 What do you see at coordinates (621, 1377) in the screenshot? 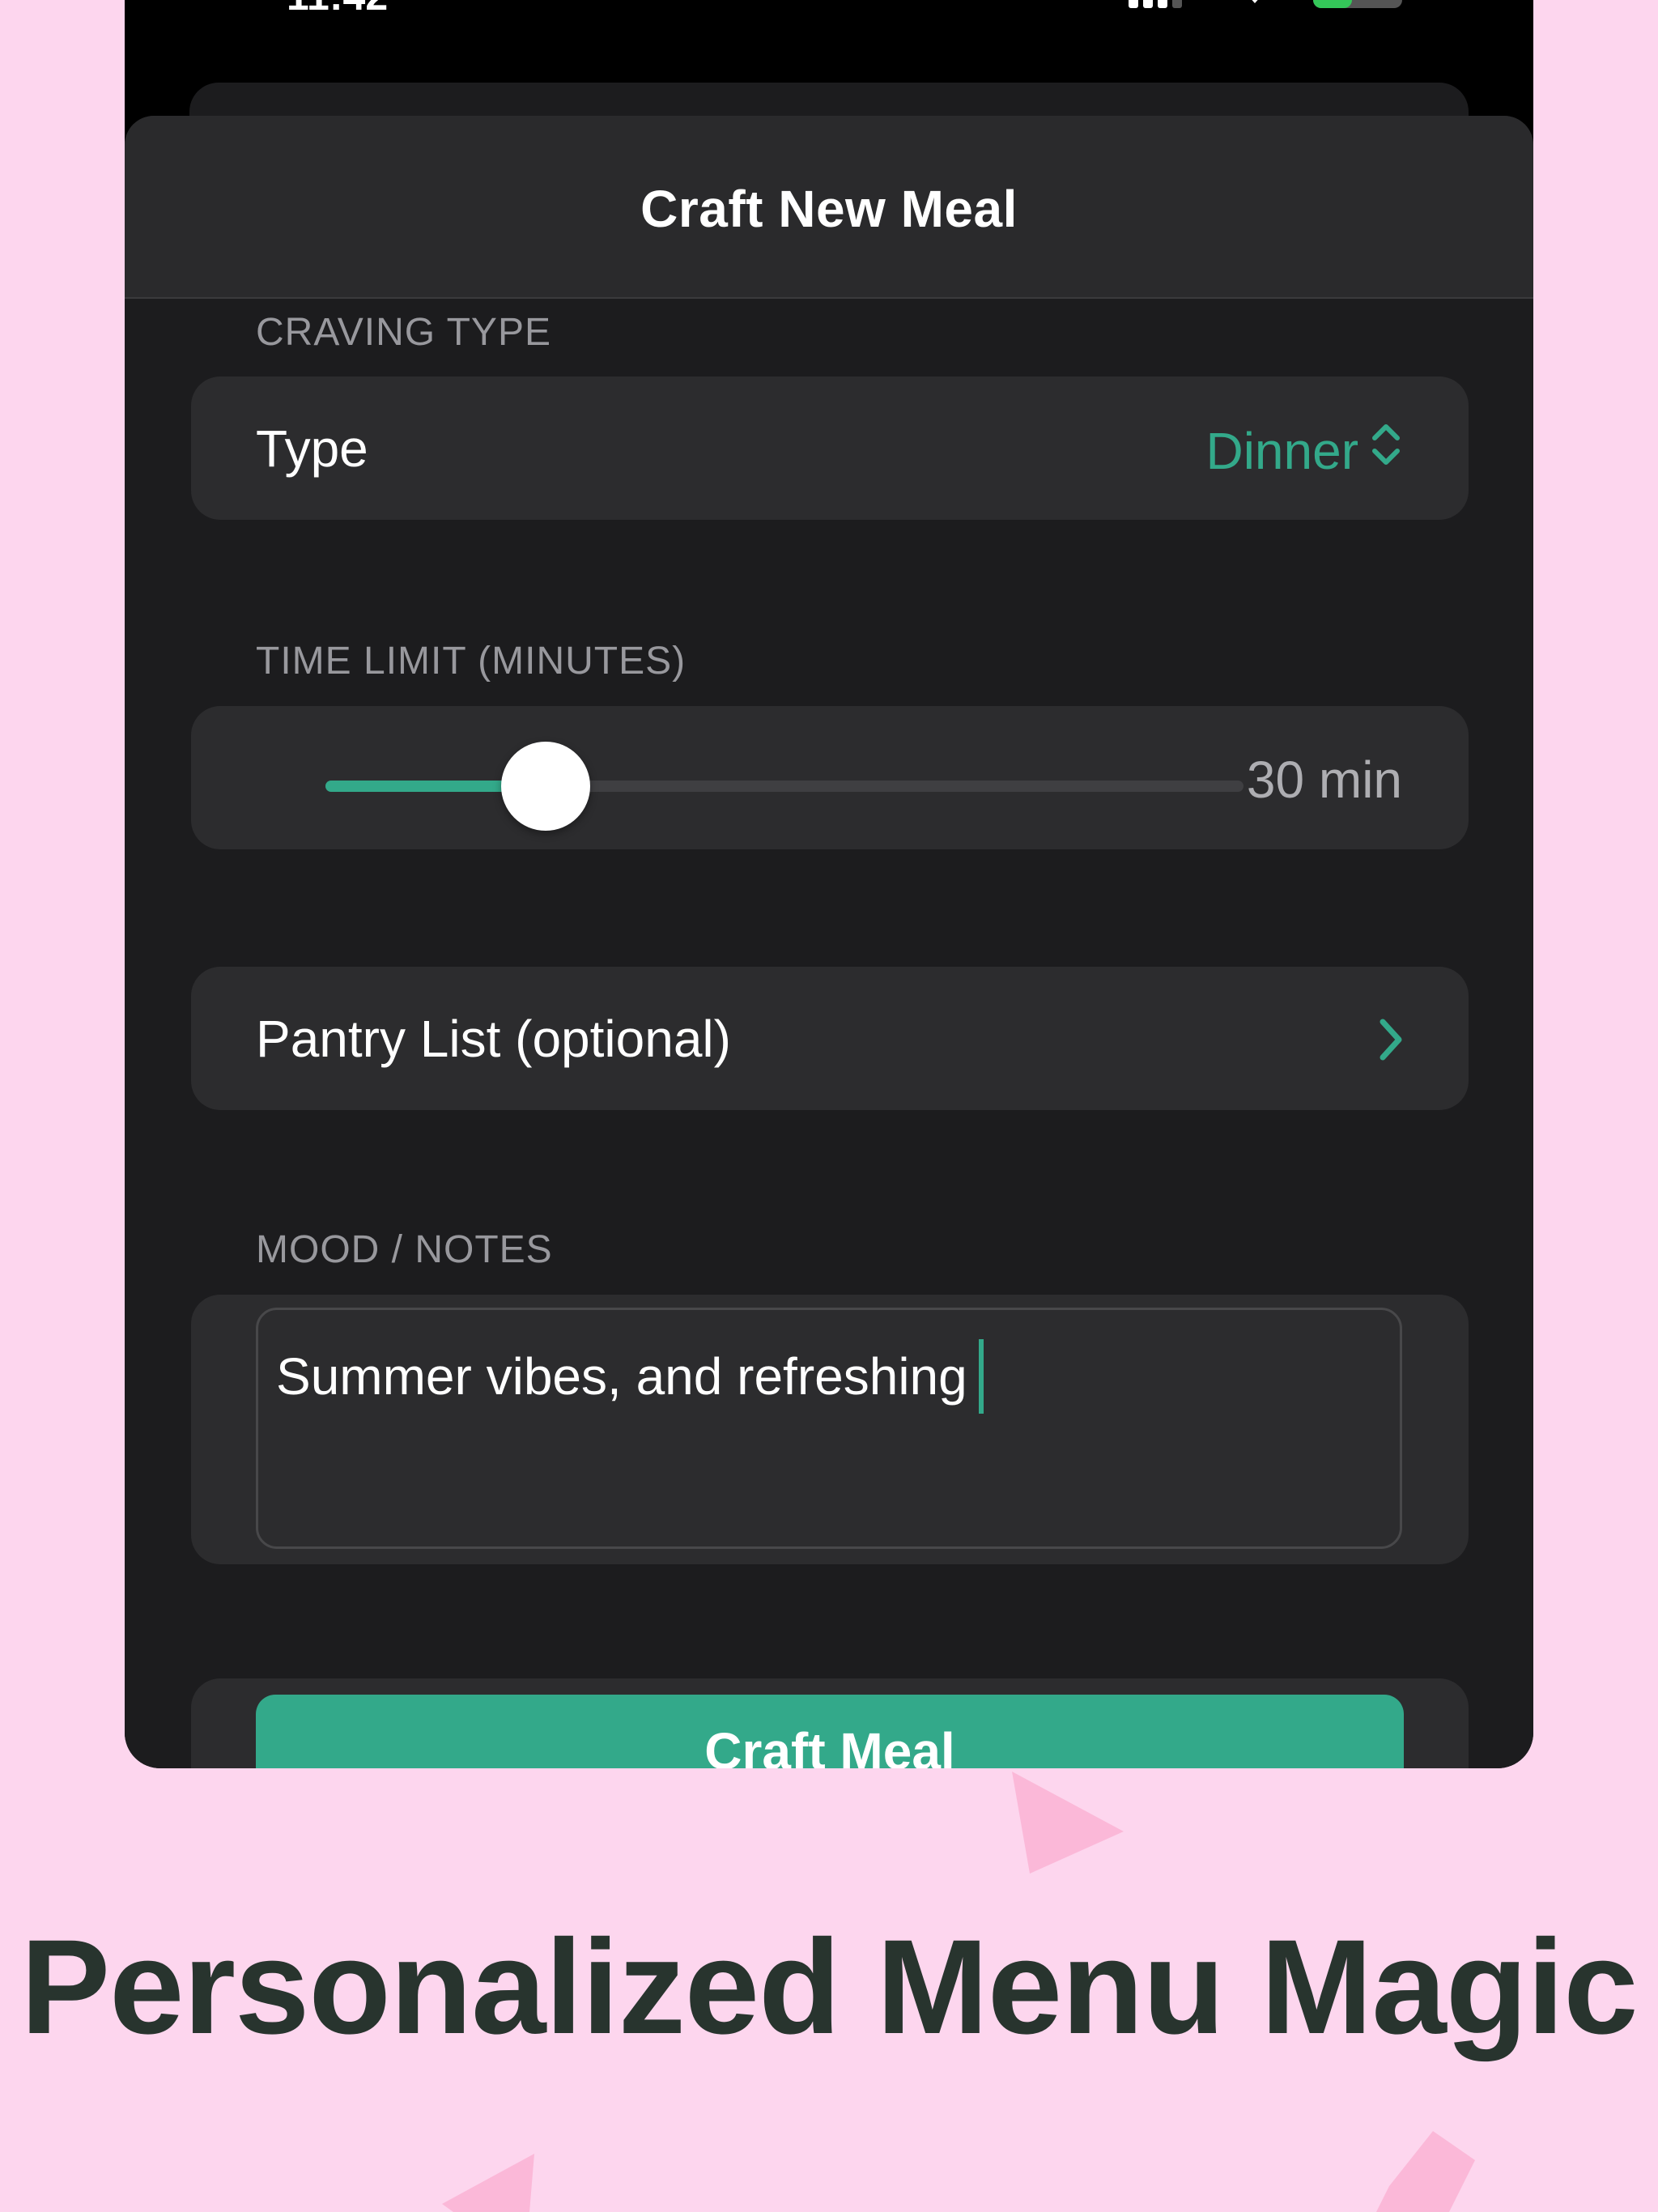
I see `mood-notes-text: Summer vibes, and refreshing` at bounding box center [621, 1377].